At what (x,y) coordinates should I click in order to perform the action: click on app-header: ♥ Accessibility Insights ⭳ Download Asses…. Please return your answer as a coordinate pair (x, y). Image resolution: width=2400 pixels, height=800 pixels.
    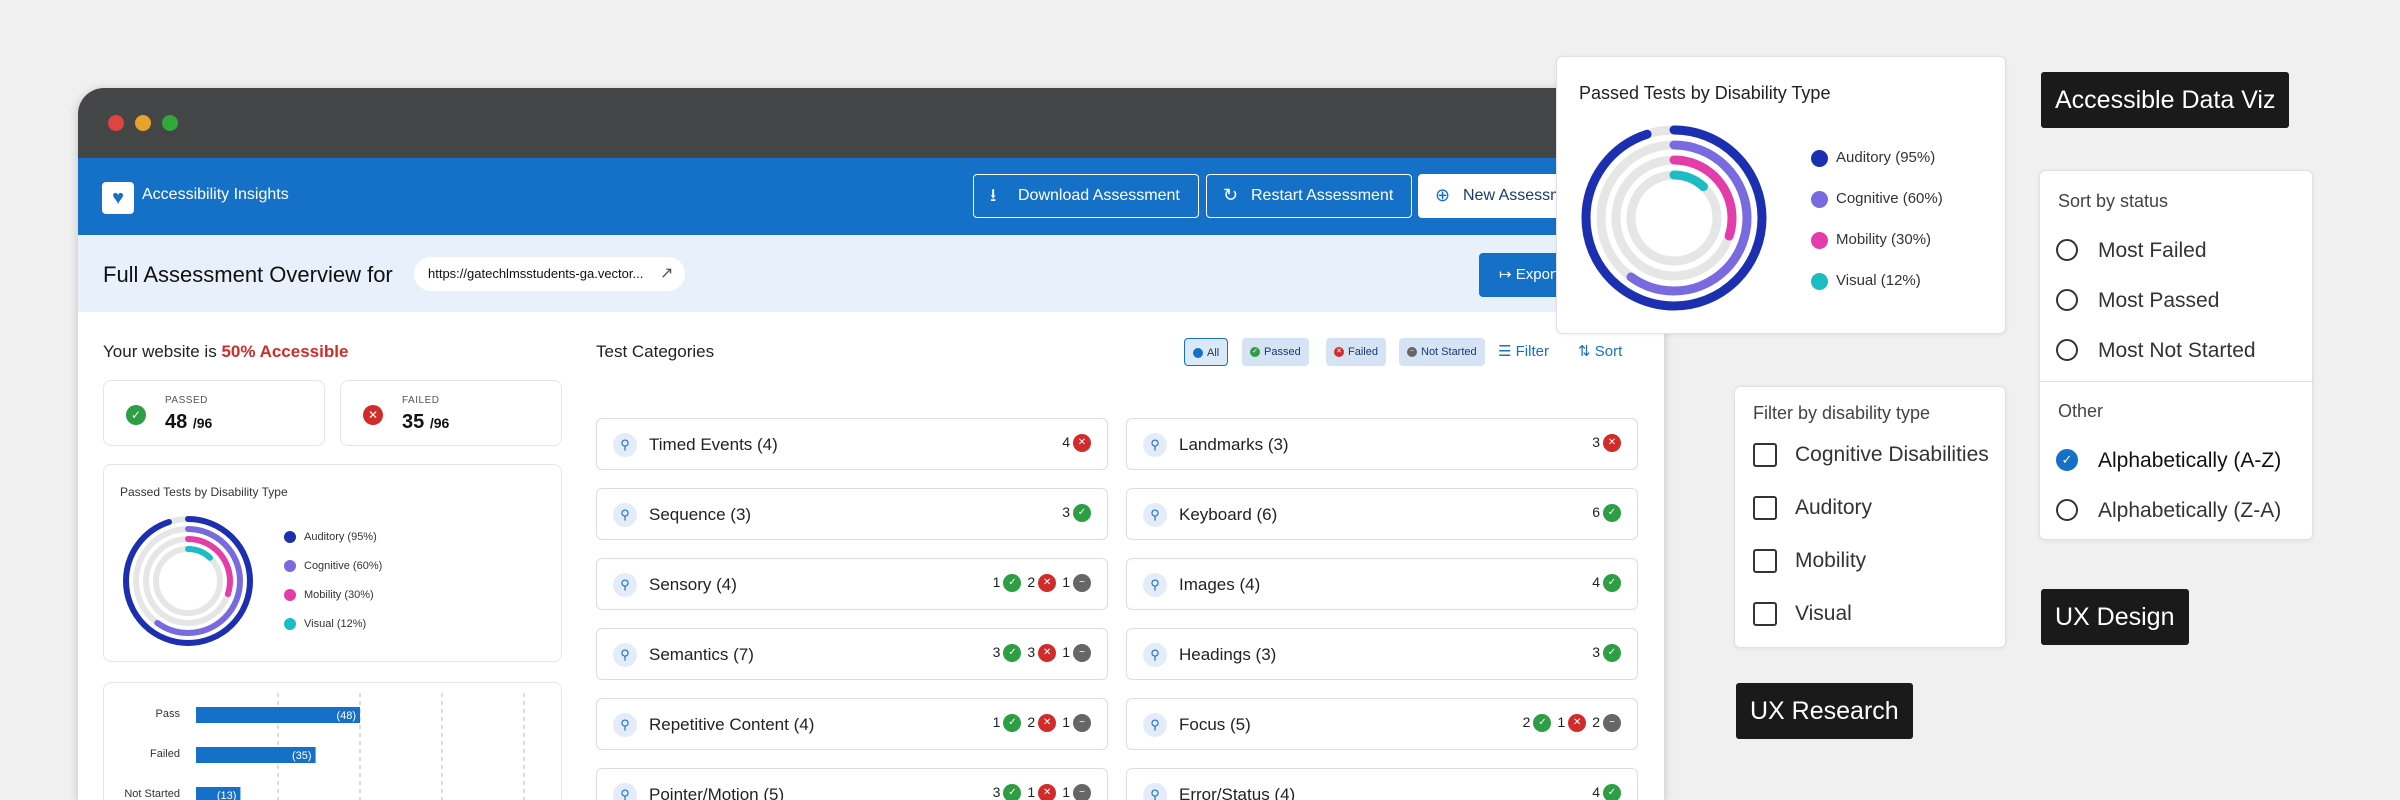
    Looking at the image, I should click on (871, 196).